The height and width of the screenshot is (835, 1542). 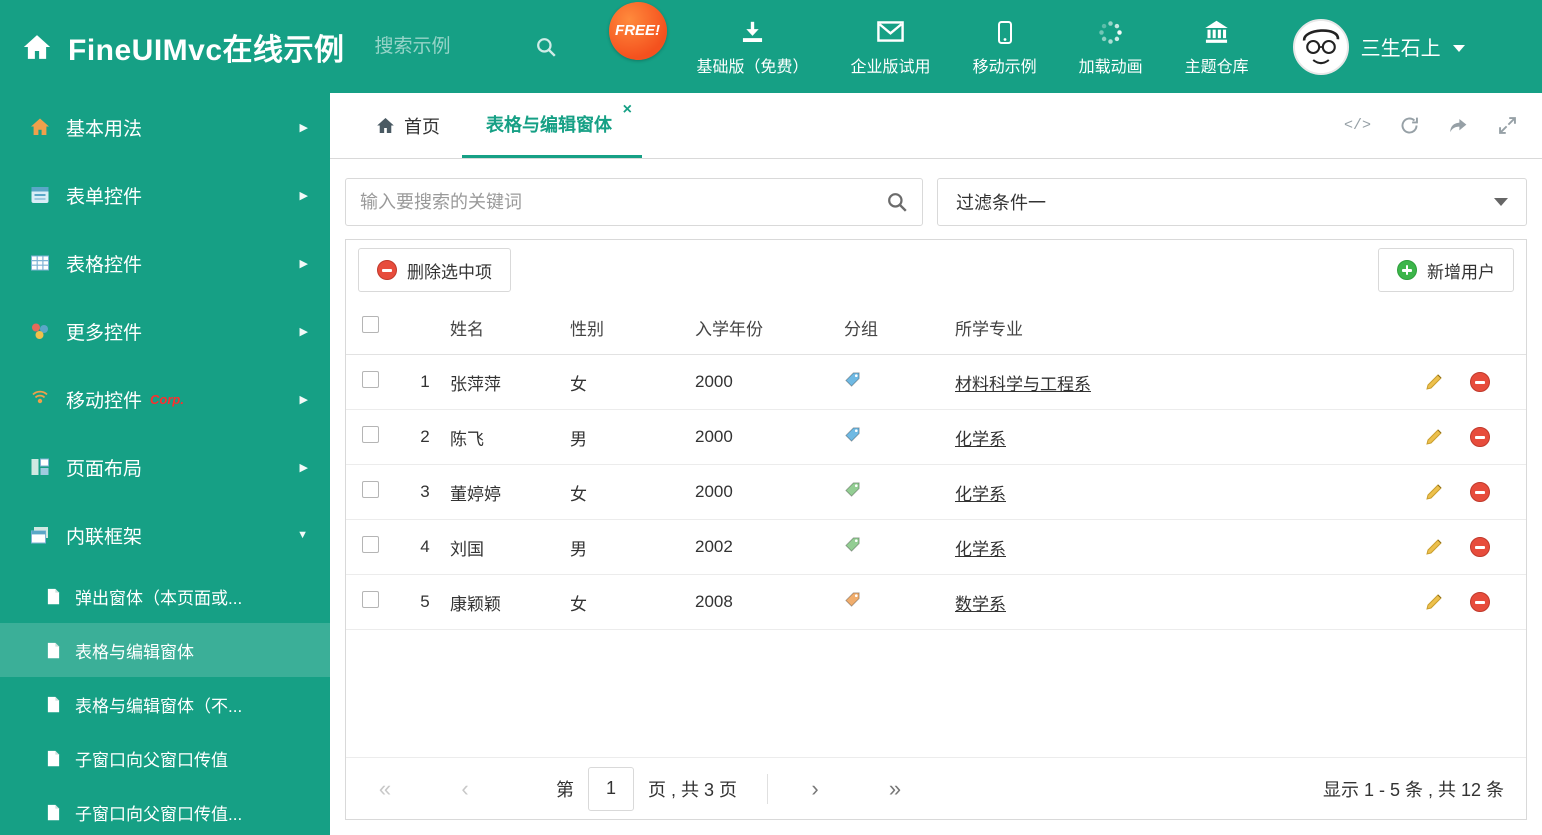 I want to click on add-user-button: 新增用户, so click(x=1446, y=270).